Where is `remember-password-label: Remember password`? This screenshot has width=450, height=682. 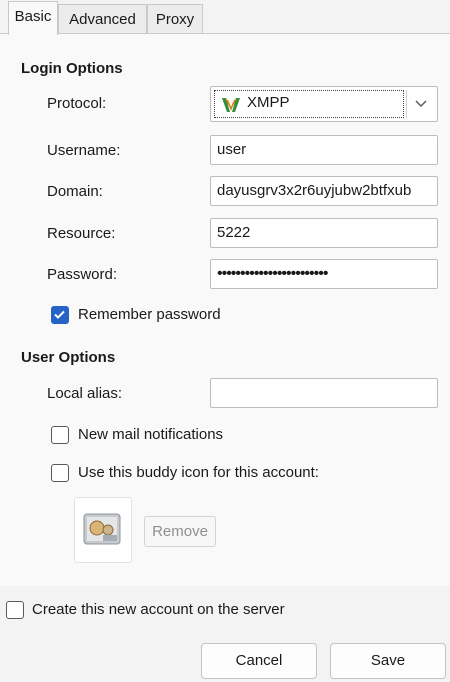 remember-password-label: Remember password is located at coordinates (149, 314).